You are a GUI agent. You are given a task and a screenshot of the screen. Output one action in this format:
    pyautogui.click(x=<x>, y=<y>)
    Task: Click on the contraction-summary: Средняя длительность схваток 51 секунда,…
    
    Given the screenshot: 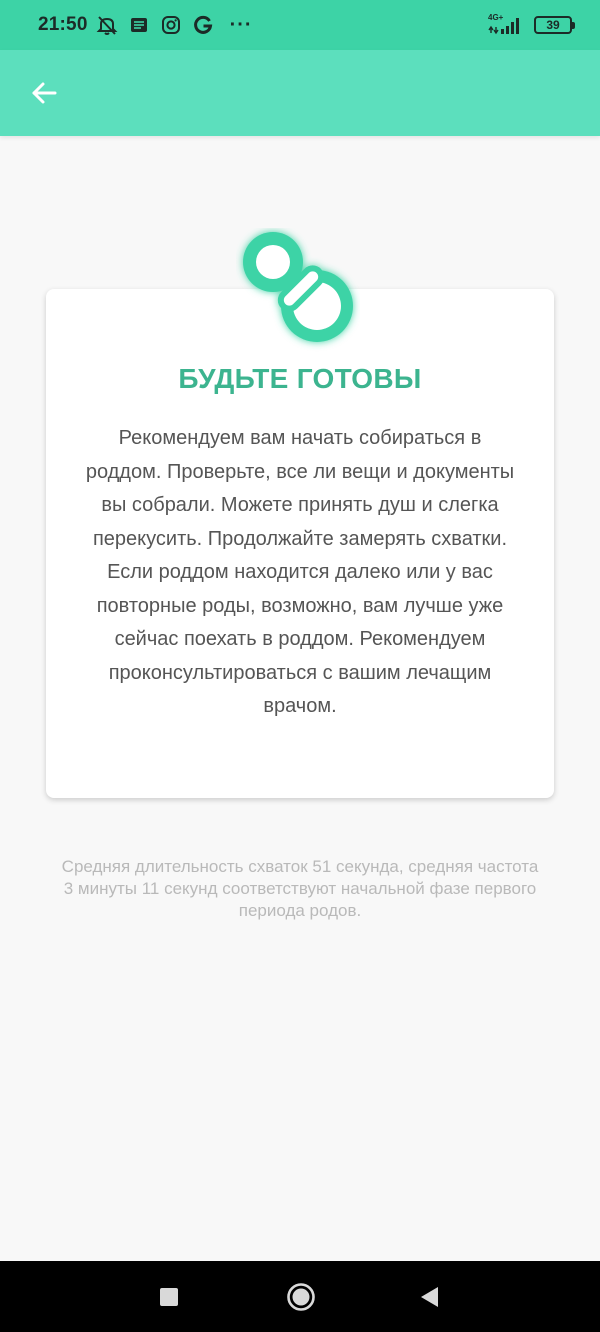 What is the action you would take?
    pyautogui.click(x=300, y=888)
    